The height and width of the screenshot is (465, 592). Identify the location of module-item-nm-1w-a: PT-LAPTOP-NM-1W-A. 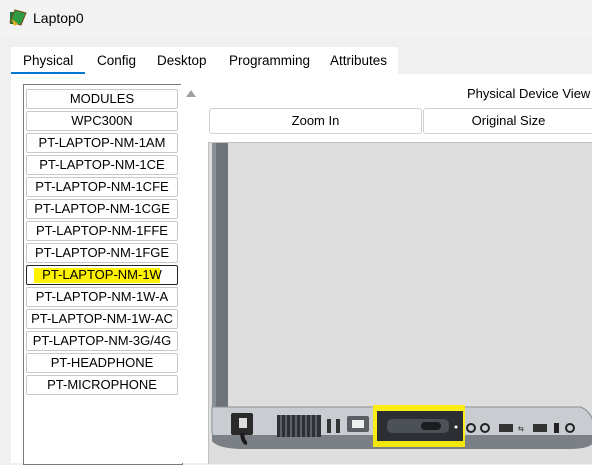
(102, 297).